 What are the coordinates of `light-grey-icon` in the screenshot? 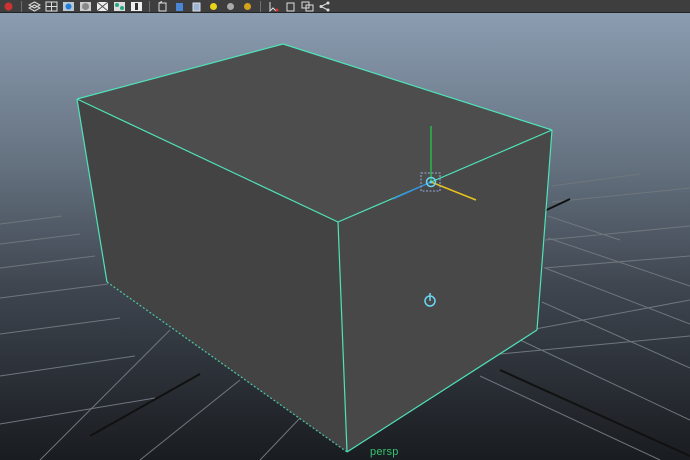 It's located at (230, 6).